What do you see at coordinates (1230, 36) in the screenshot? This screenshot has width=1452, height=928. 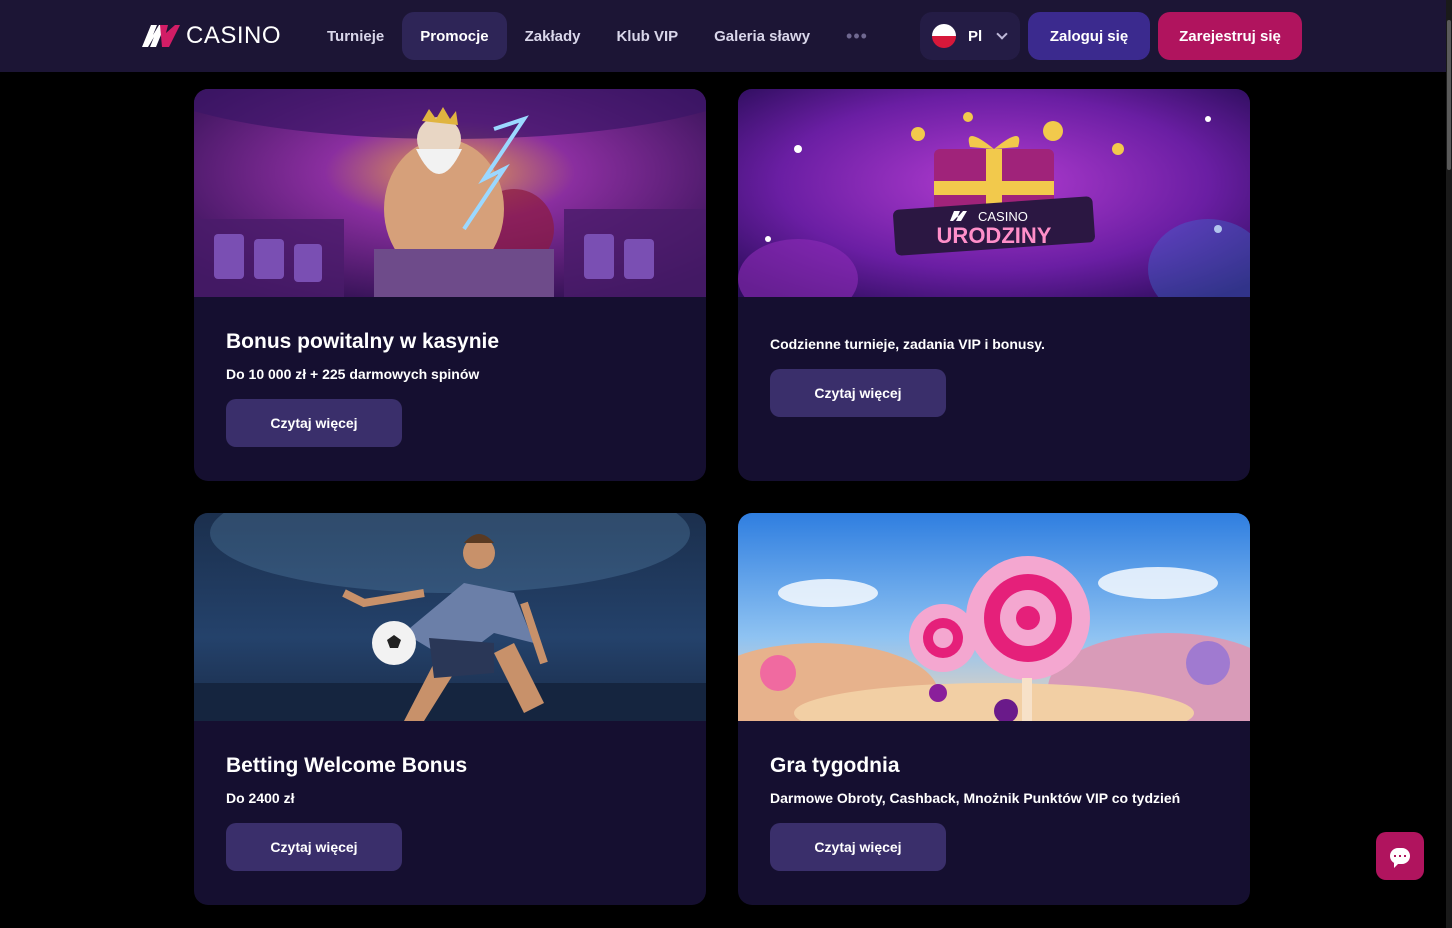 I see `register-button: Zarejestruj się` at bounding box center [1230, 36].